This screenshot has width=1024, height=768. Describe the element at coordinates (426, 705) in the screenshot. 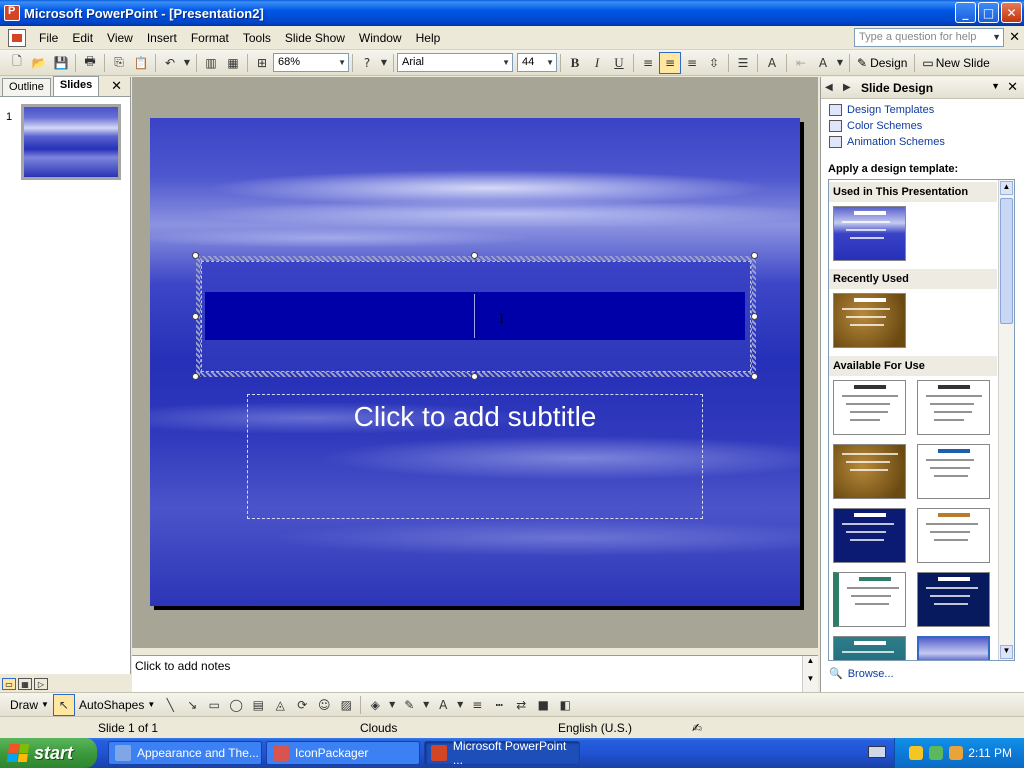

I see `line-color-dropdown-icon: ▼` at that location.